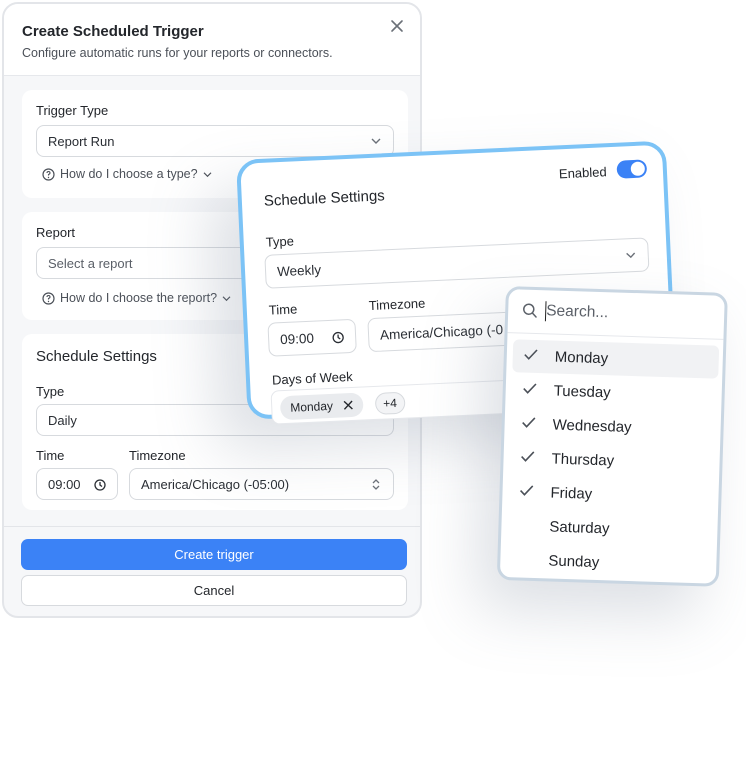 This screenshot has height=768, width=746. What do you see at coordinates (583, 460) in the screenshot?
I see `option-label: Thursday` at bounding box center [583, 460].